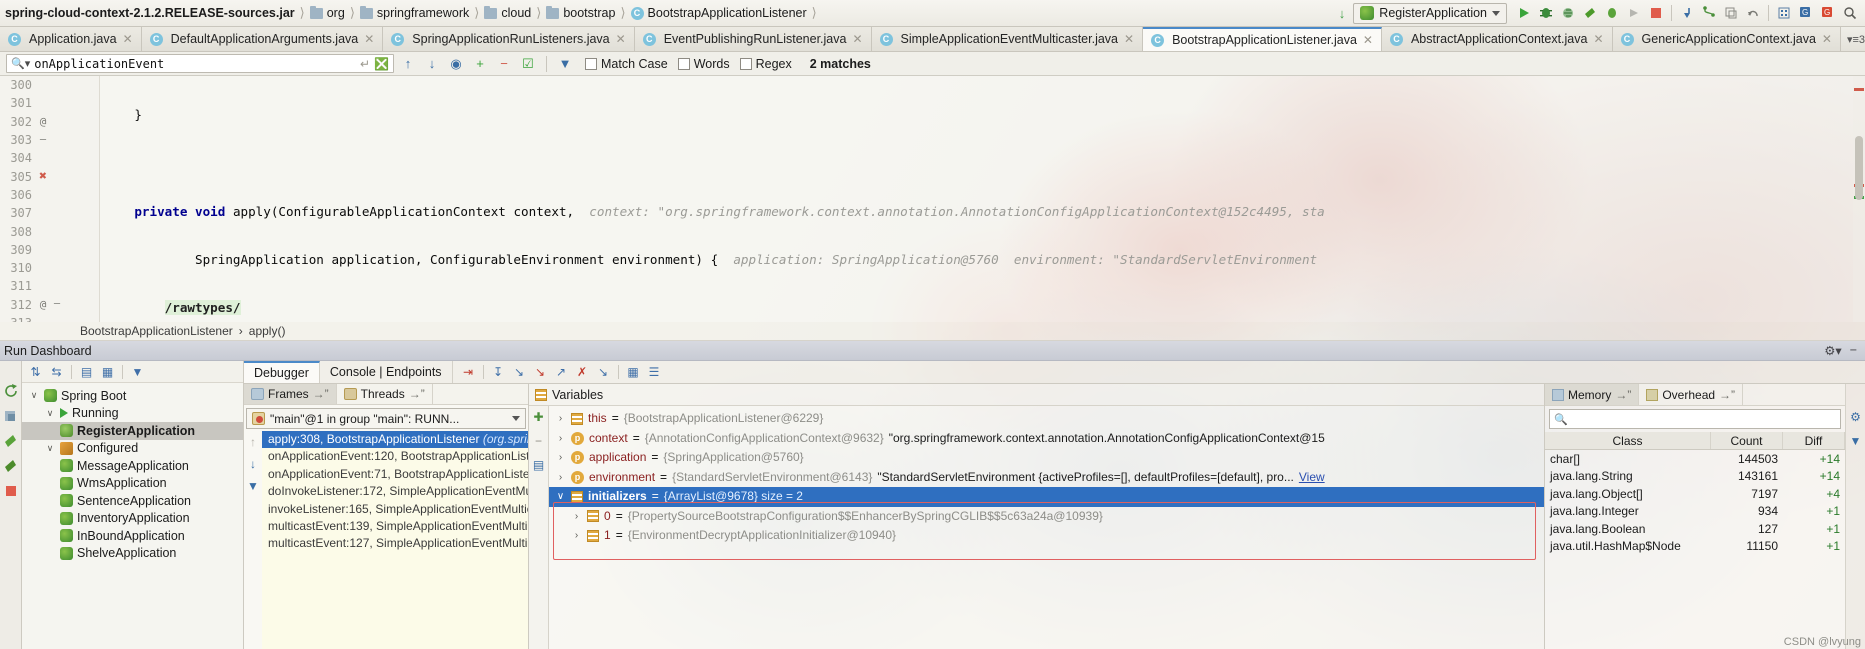  Describe the element at coordinates (538, 417) in the screenshot. I see `add-watch-icon: ✚` at that location.